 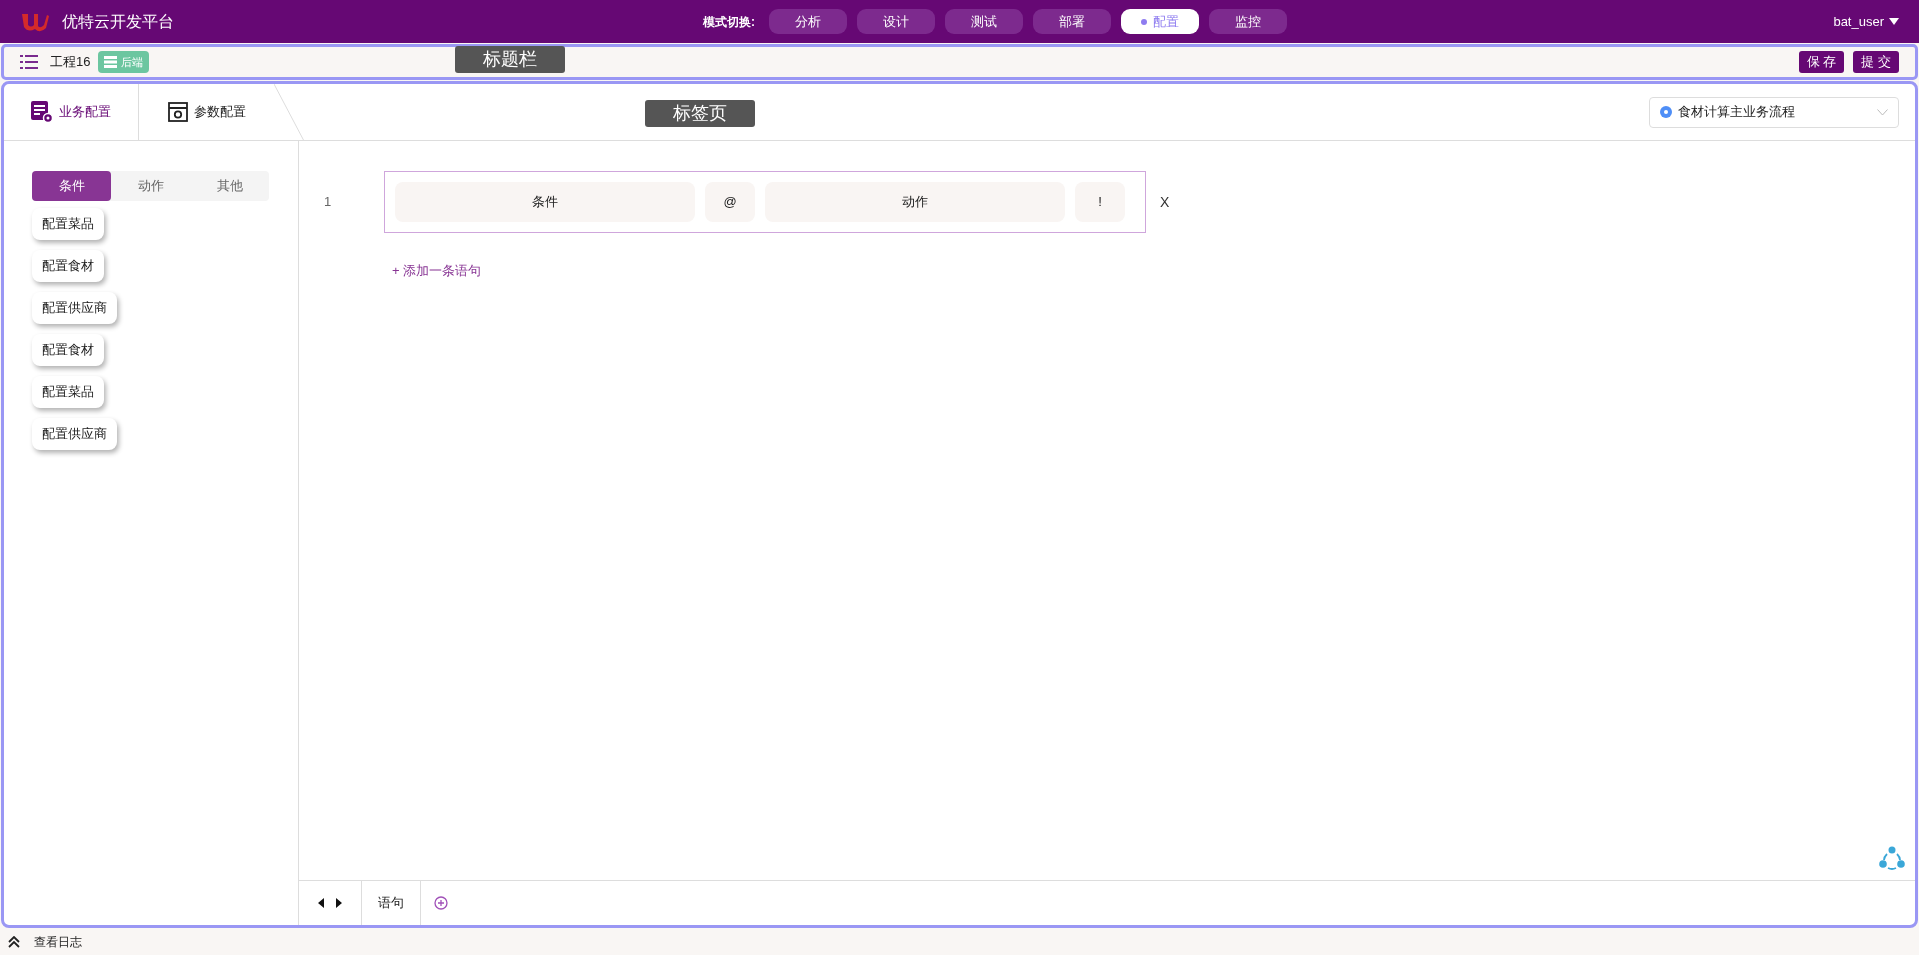 I want to click on config-tab: 业务配置, so click(x=71, y=112).